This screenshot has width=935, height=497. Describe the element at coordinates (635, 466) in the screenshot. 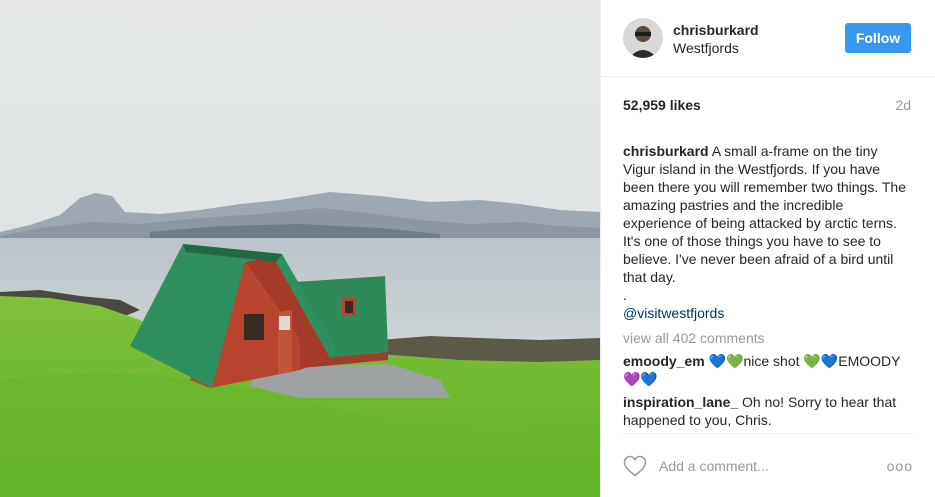

I see `heart-outline-icon` at that location.